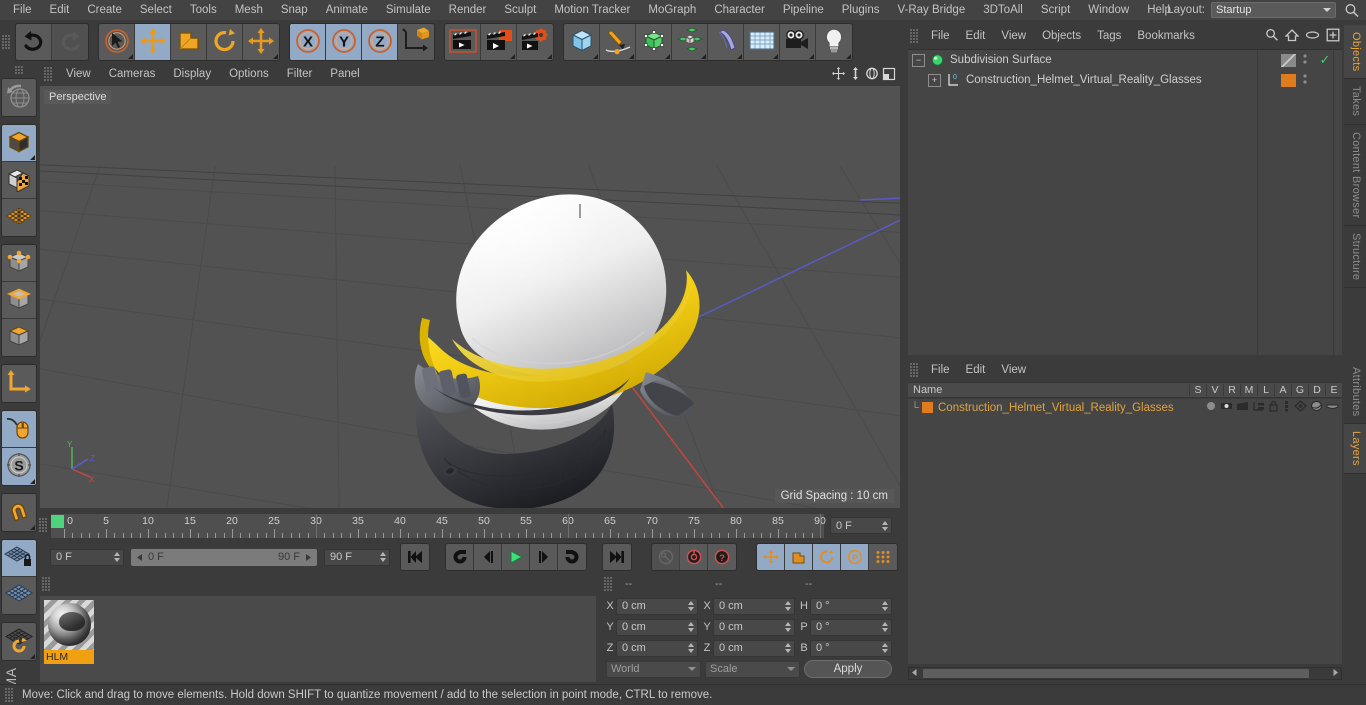 The width and height of the screenshot is (1366, 705). I want to click on solo-dot-icon, so click(1211, 407).